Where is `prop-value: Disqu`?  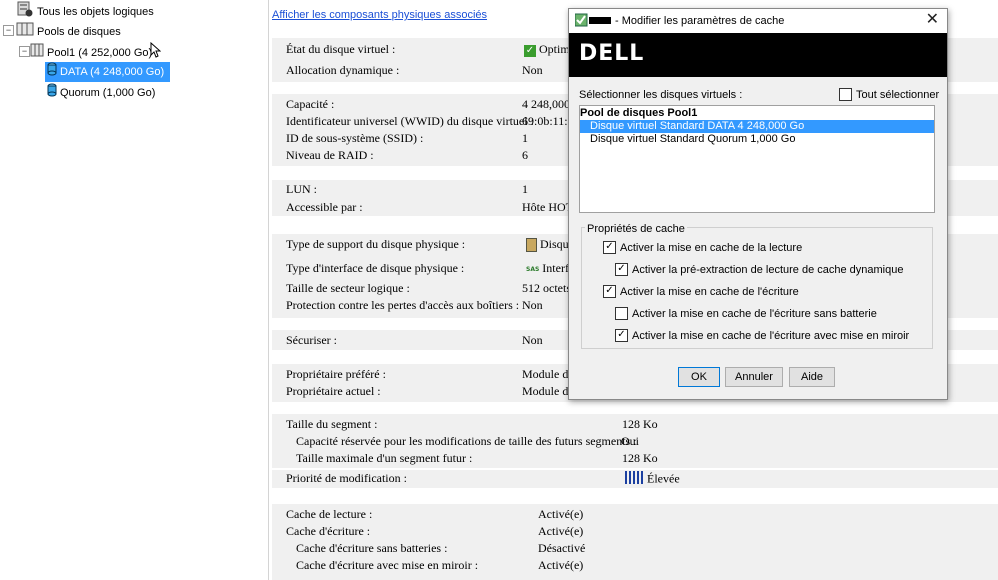 prop-value: Disqu is located at coordinates (547, 245).